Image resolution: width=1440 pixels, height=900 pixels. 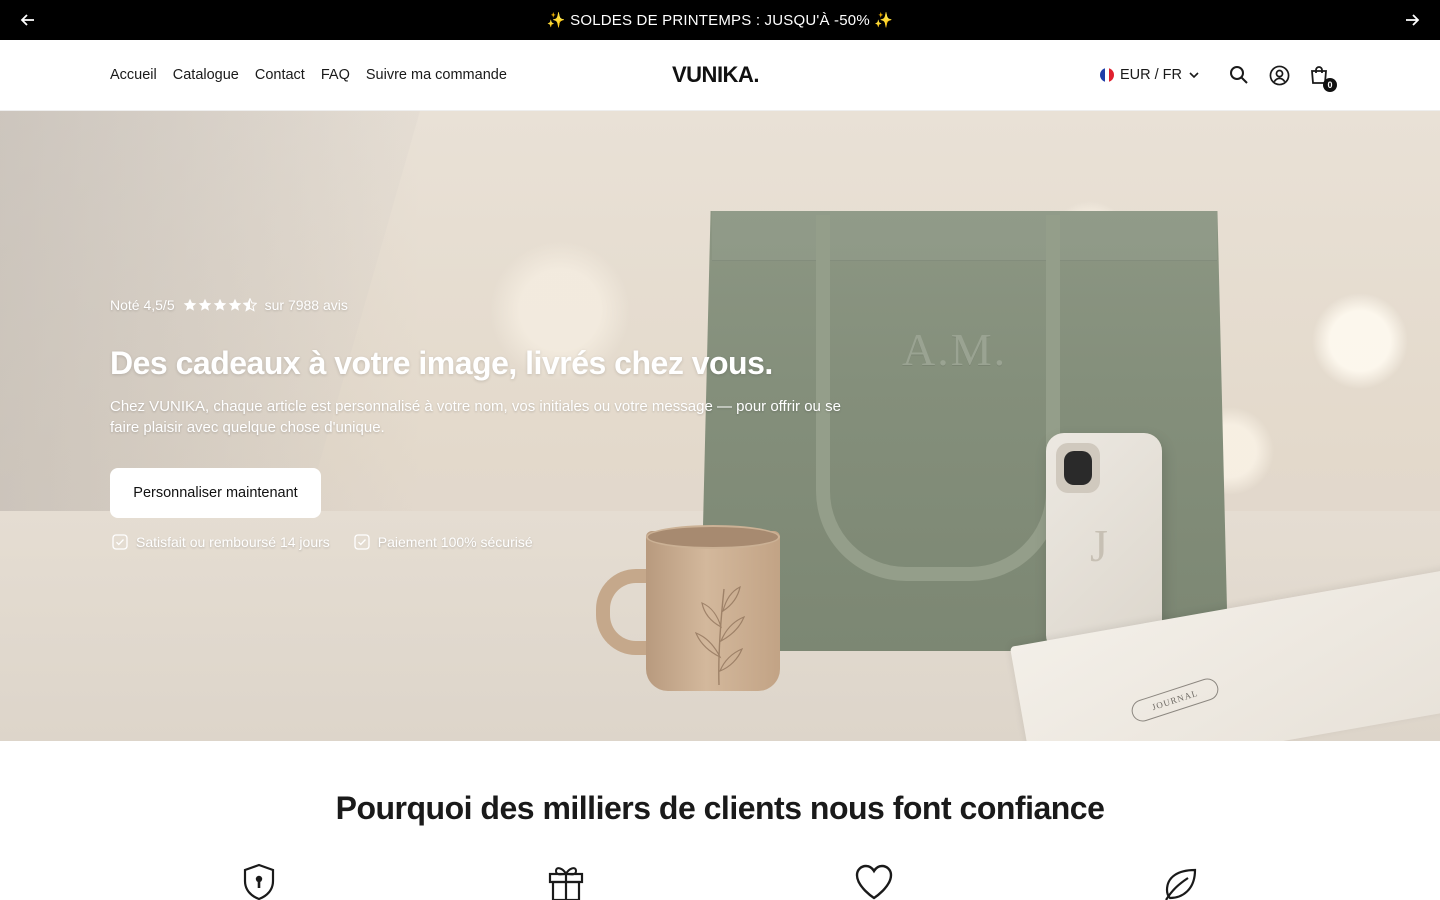 What do you see at coordinates (306, 305) in the screenshot?
I see `rating-suffix: sur 7988 avis` at bounding box center [306, 305].